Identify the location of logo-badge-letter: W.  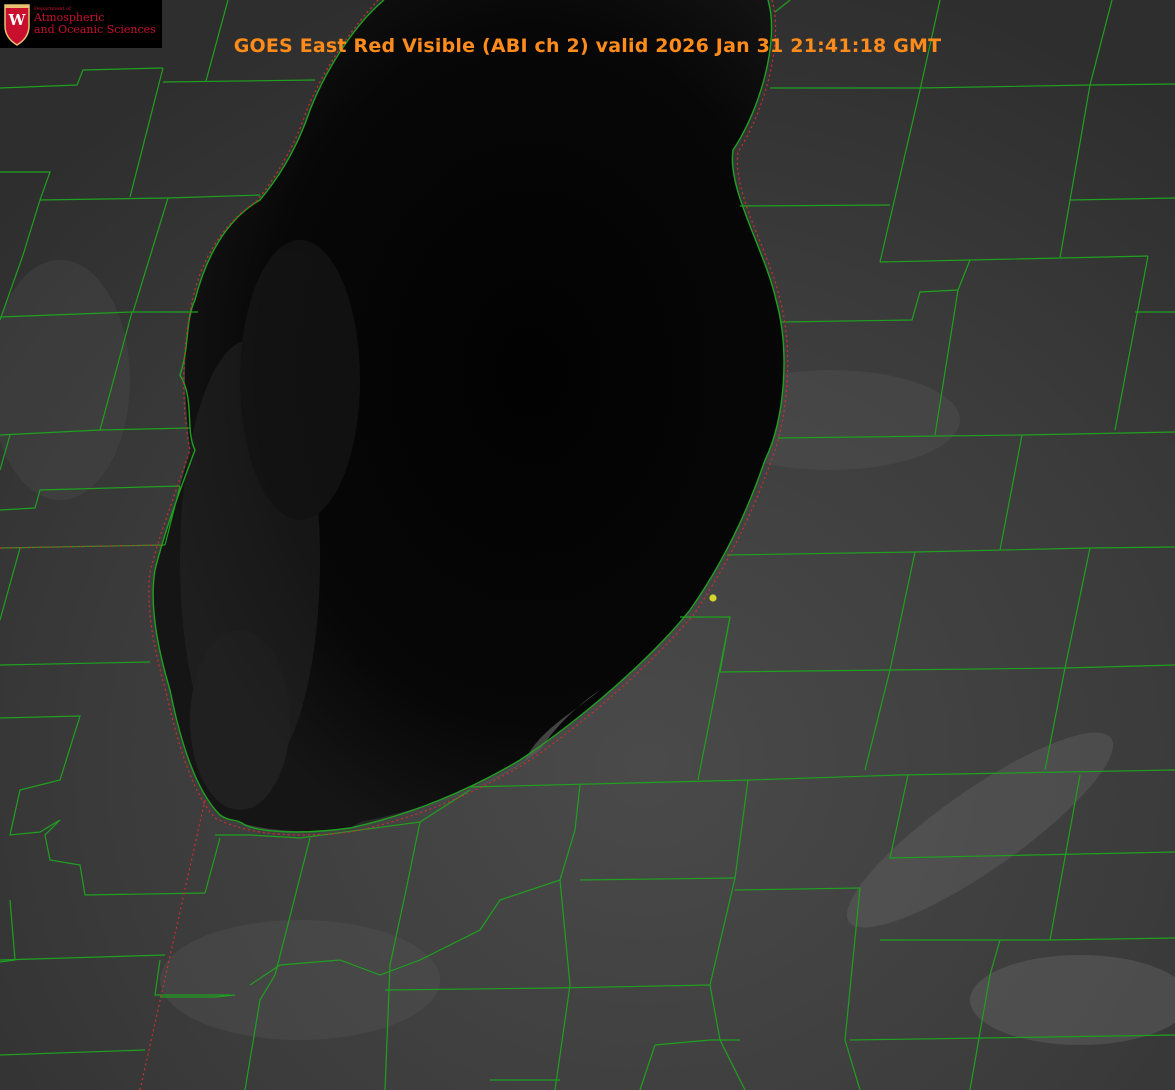
(17, 20).